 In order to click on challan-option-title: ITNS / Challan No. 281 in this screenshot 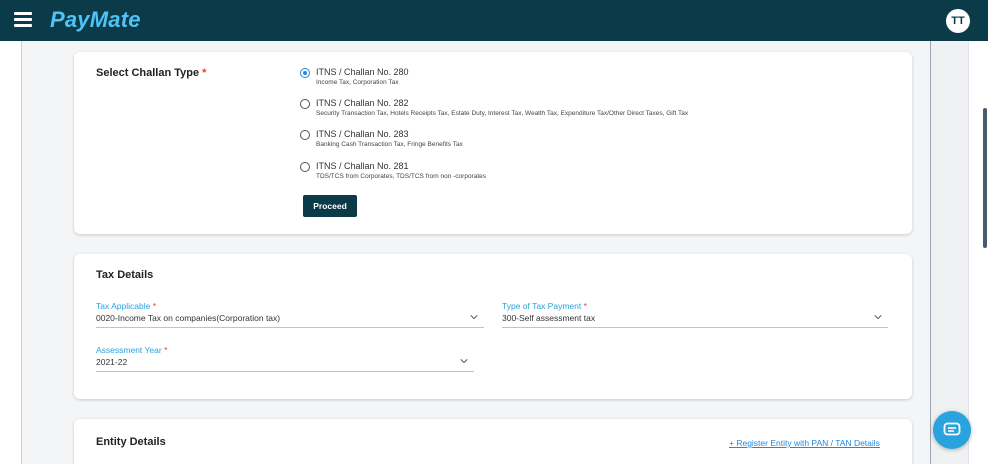, I will do `click(362, 166)`.